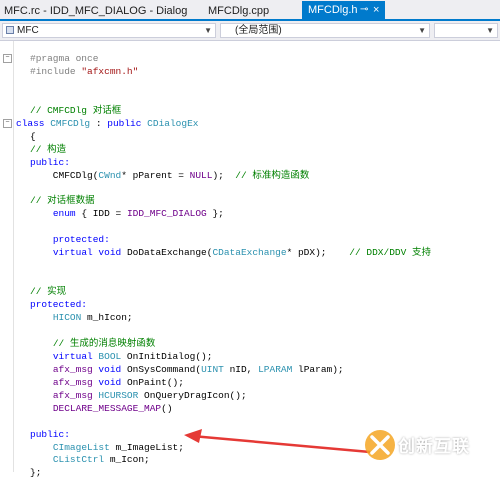  What do you see at coordinates (110, 71) in the screenshot?
I see `code-token: "afxcmn.h"` at bounding box center [110, 71].